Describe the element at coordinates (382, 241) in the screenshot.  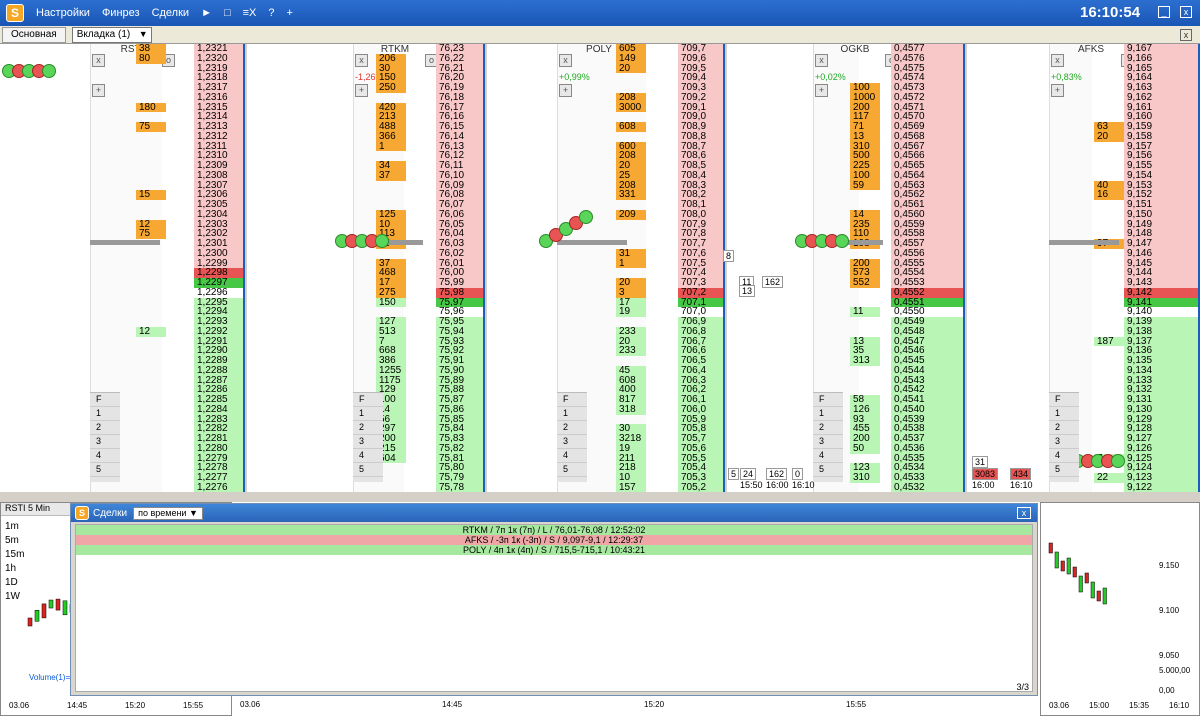
I see `trade-bubble` at that location.